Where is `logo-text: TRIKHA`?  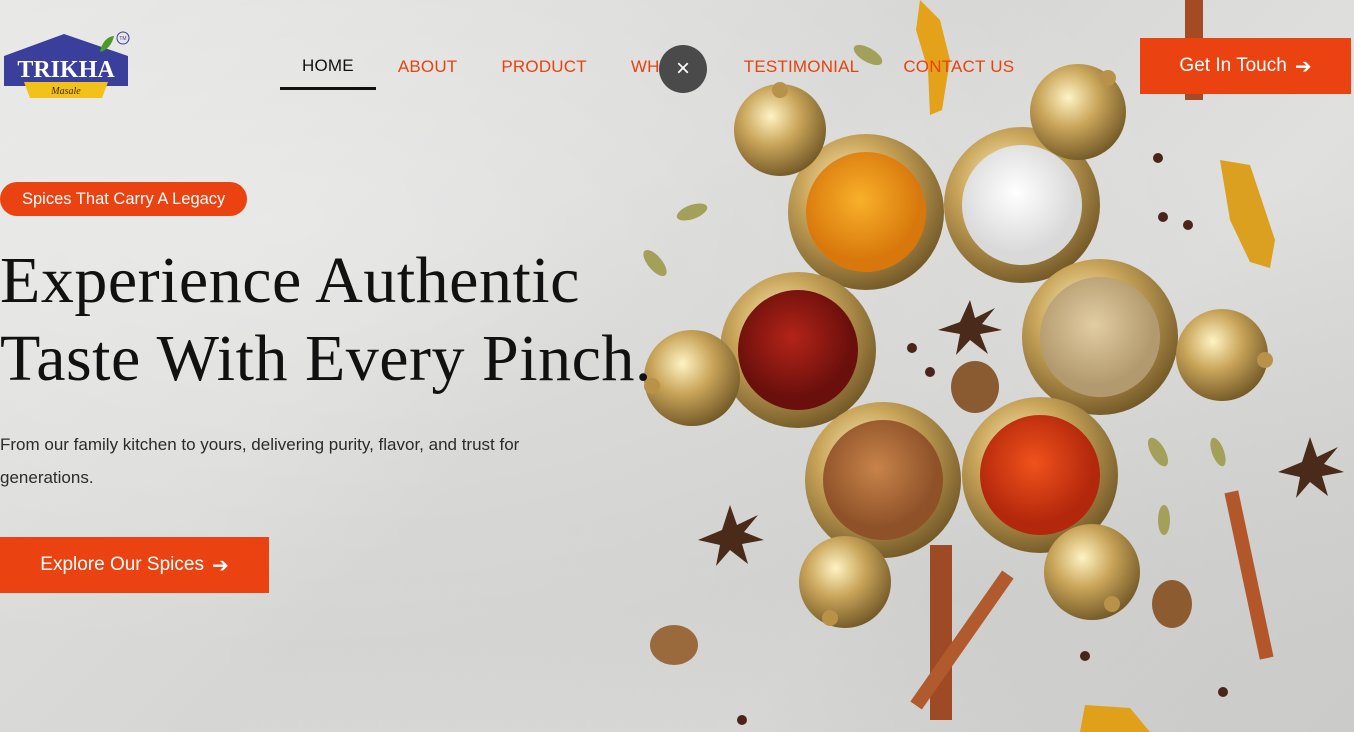 logo-text: TRIKHA is located at coordinates (66, 70).